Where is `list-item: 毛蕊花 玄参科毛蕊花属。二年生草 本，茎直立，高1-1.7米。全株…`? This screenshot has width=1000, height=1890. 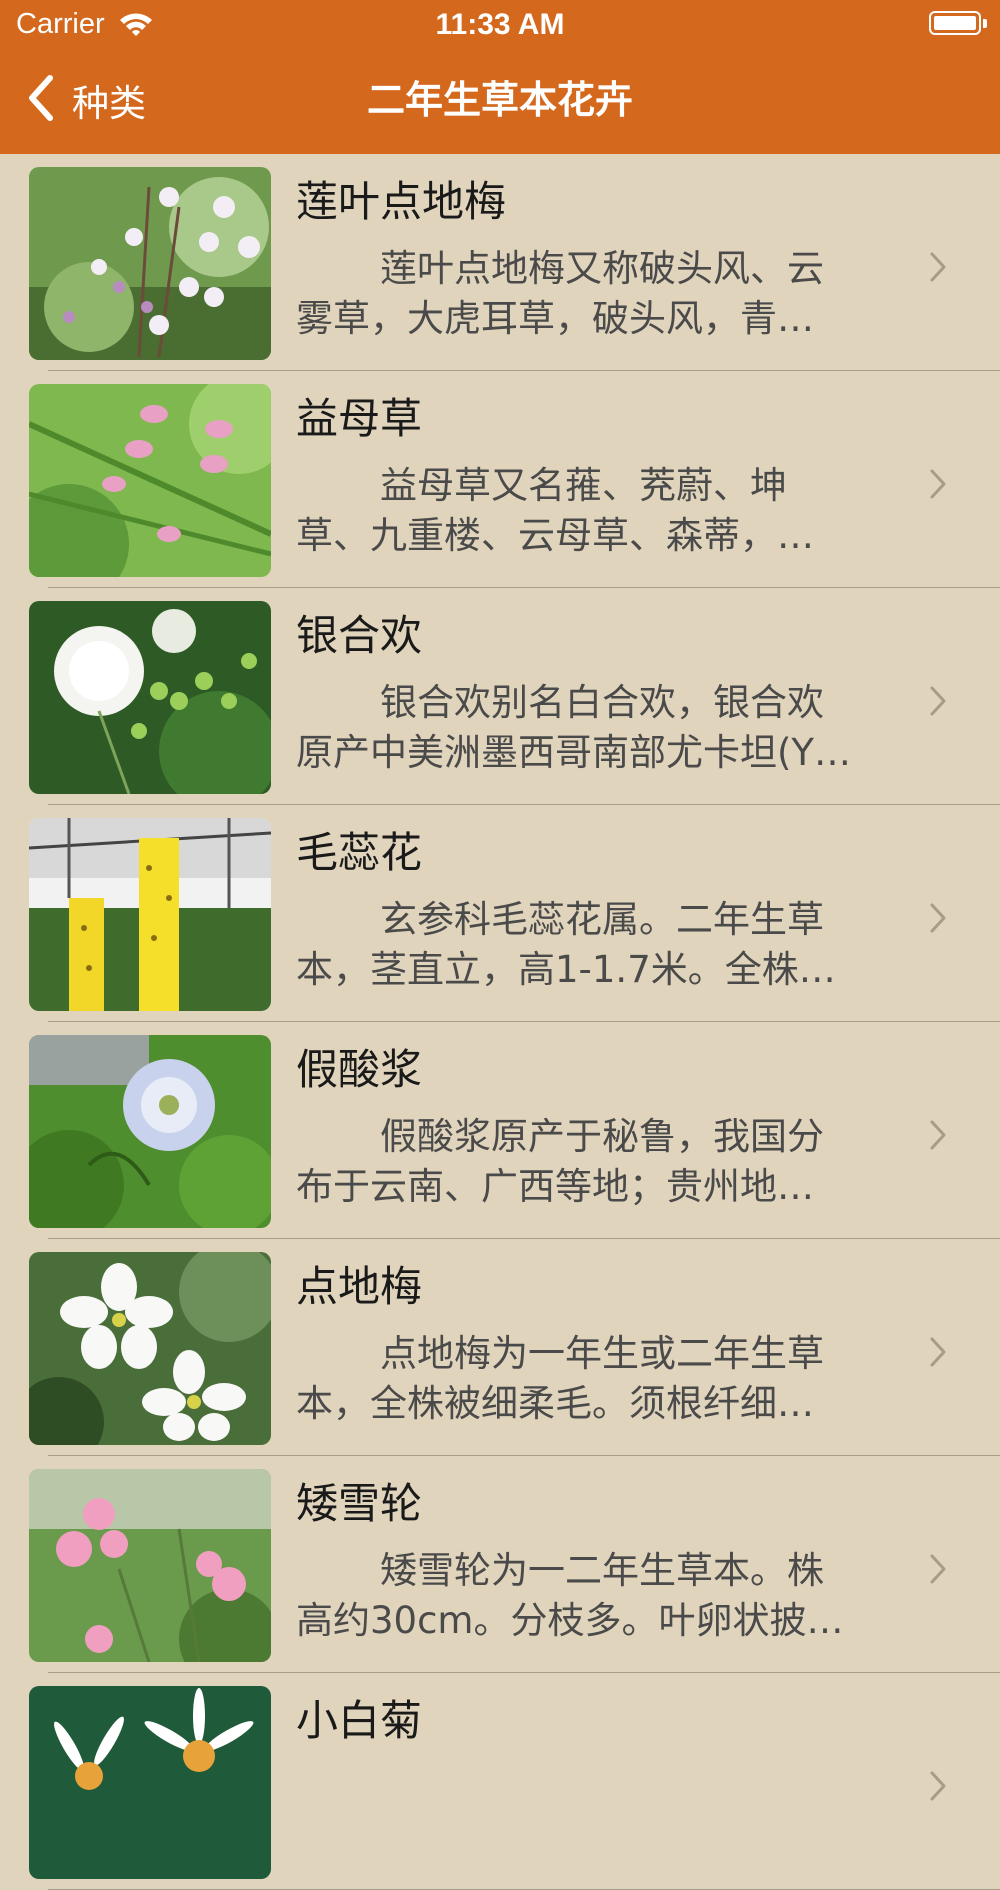 list-item: 毛蕊花 玄参科毛蕊花属。二年生草 本，茎直立，高1-1.7米。全株… is located at coordinates (500, 913).